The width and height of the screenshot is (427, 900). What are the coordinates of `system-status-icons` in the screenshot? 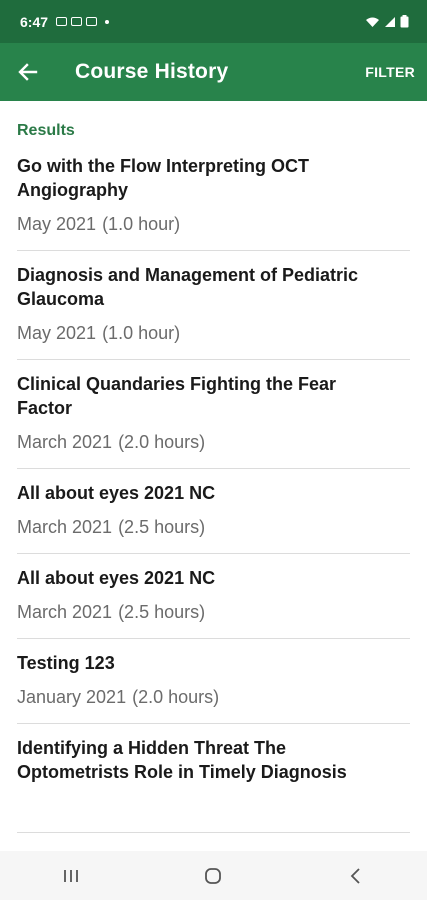 It's located at (387, 21).